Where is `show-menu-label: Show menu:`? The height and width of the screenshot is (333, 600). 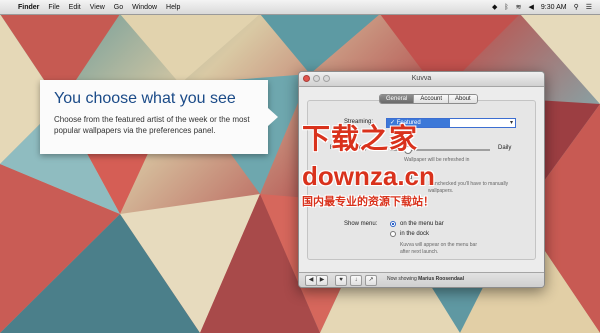
show-menu-label: Show menu: is located at coordinates (361, 224).